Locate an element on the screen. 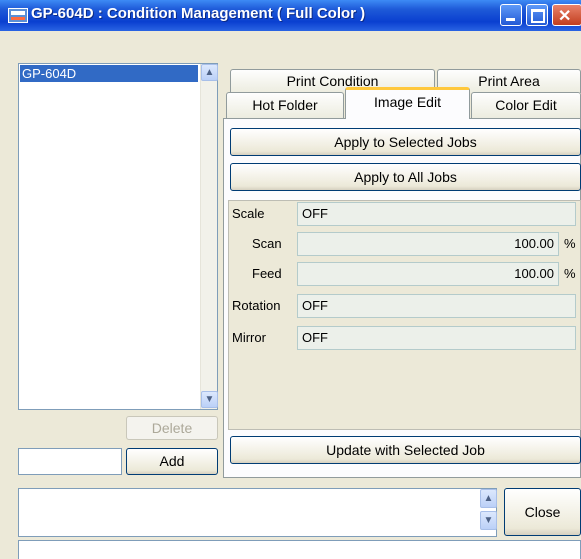 The height and width of the screenshot is (559, 581). message-scroll-up-button: ▲ is located at coordinates (488, 498).